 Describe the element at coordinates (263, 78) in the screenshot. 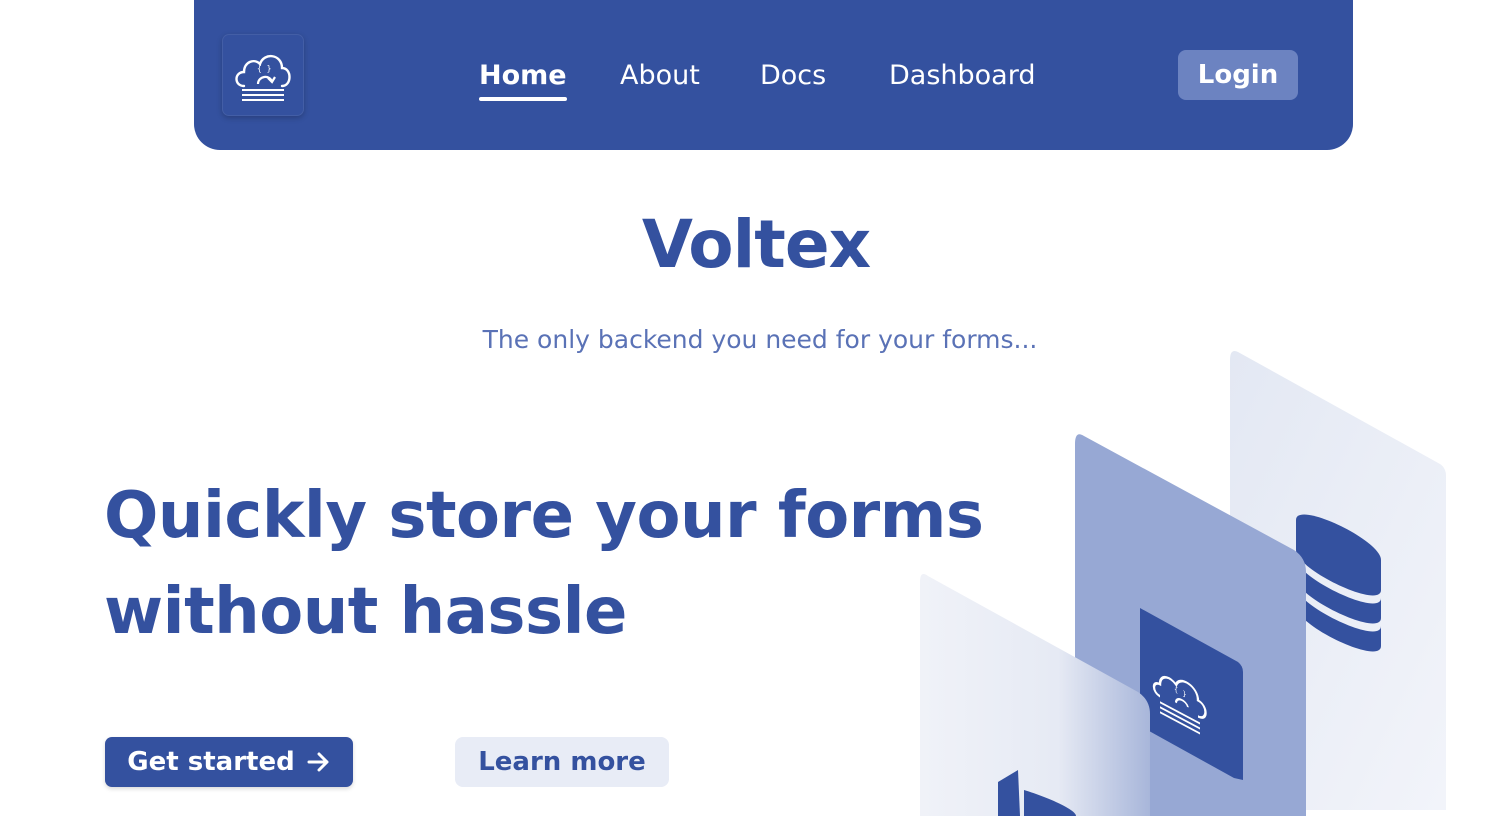

I see `cloud-upload-icon: { }` at that location.